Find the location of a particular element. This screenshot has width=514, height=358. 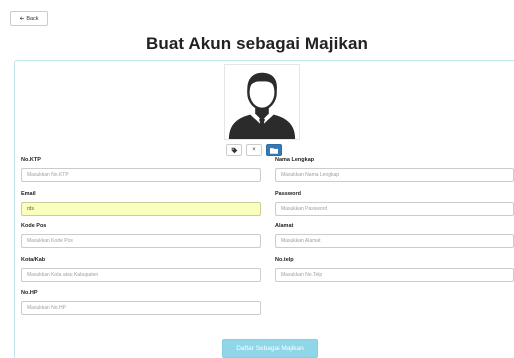

no-hp-label: No.HP is located at coordinates (29, 293).